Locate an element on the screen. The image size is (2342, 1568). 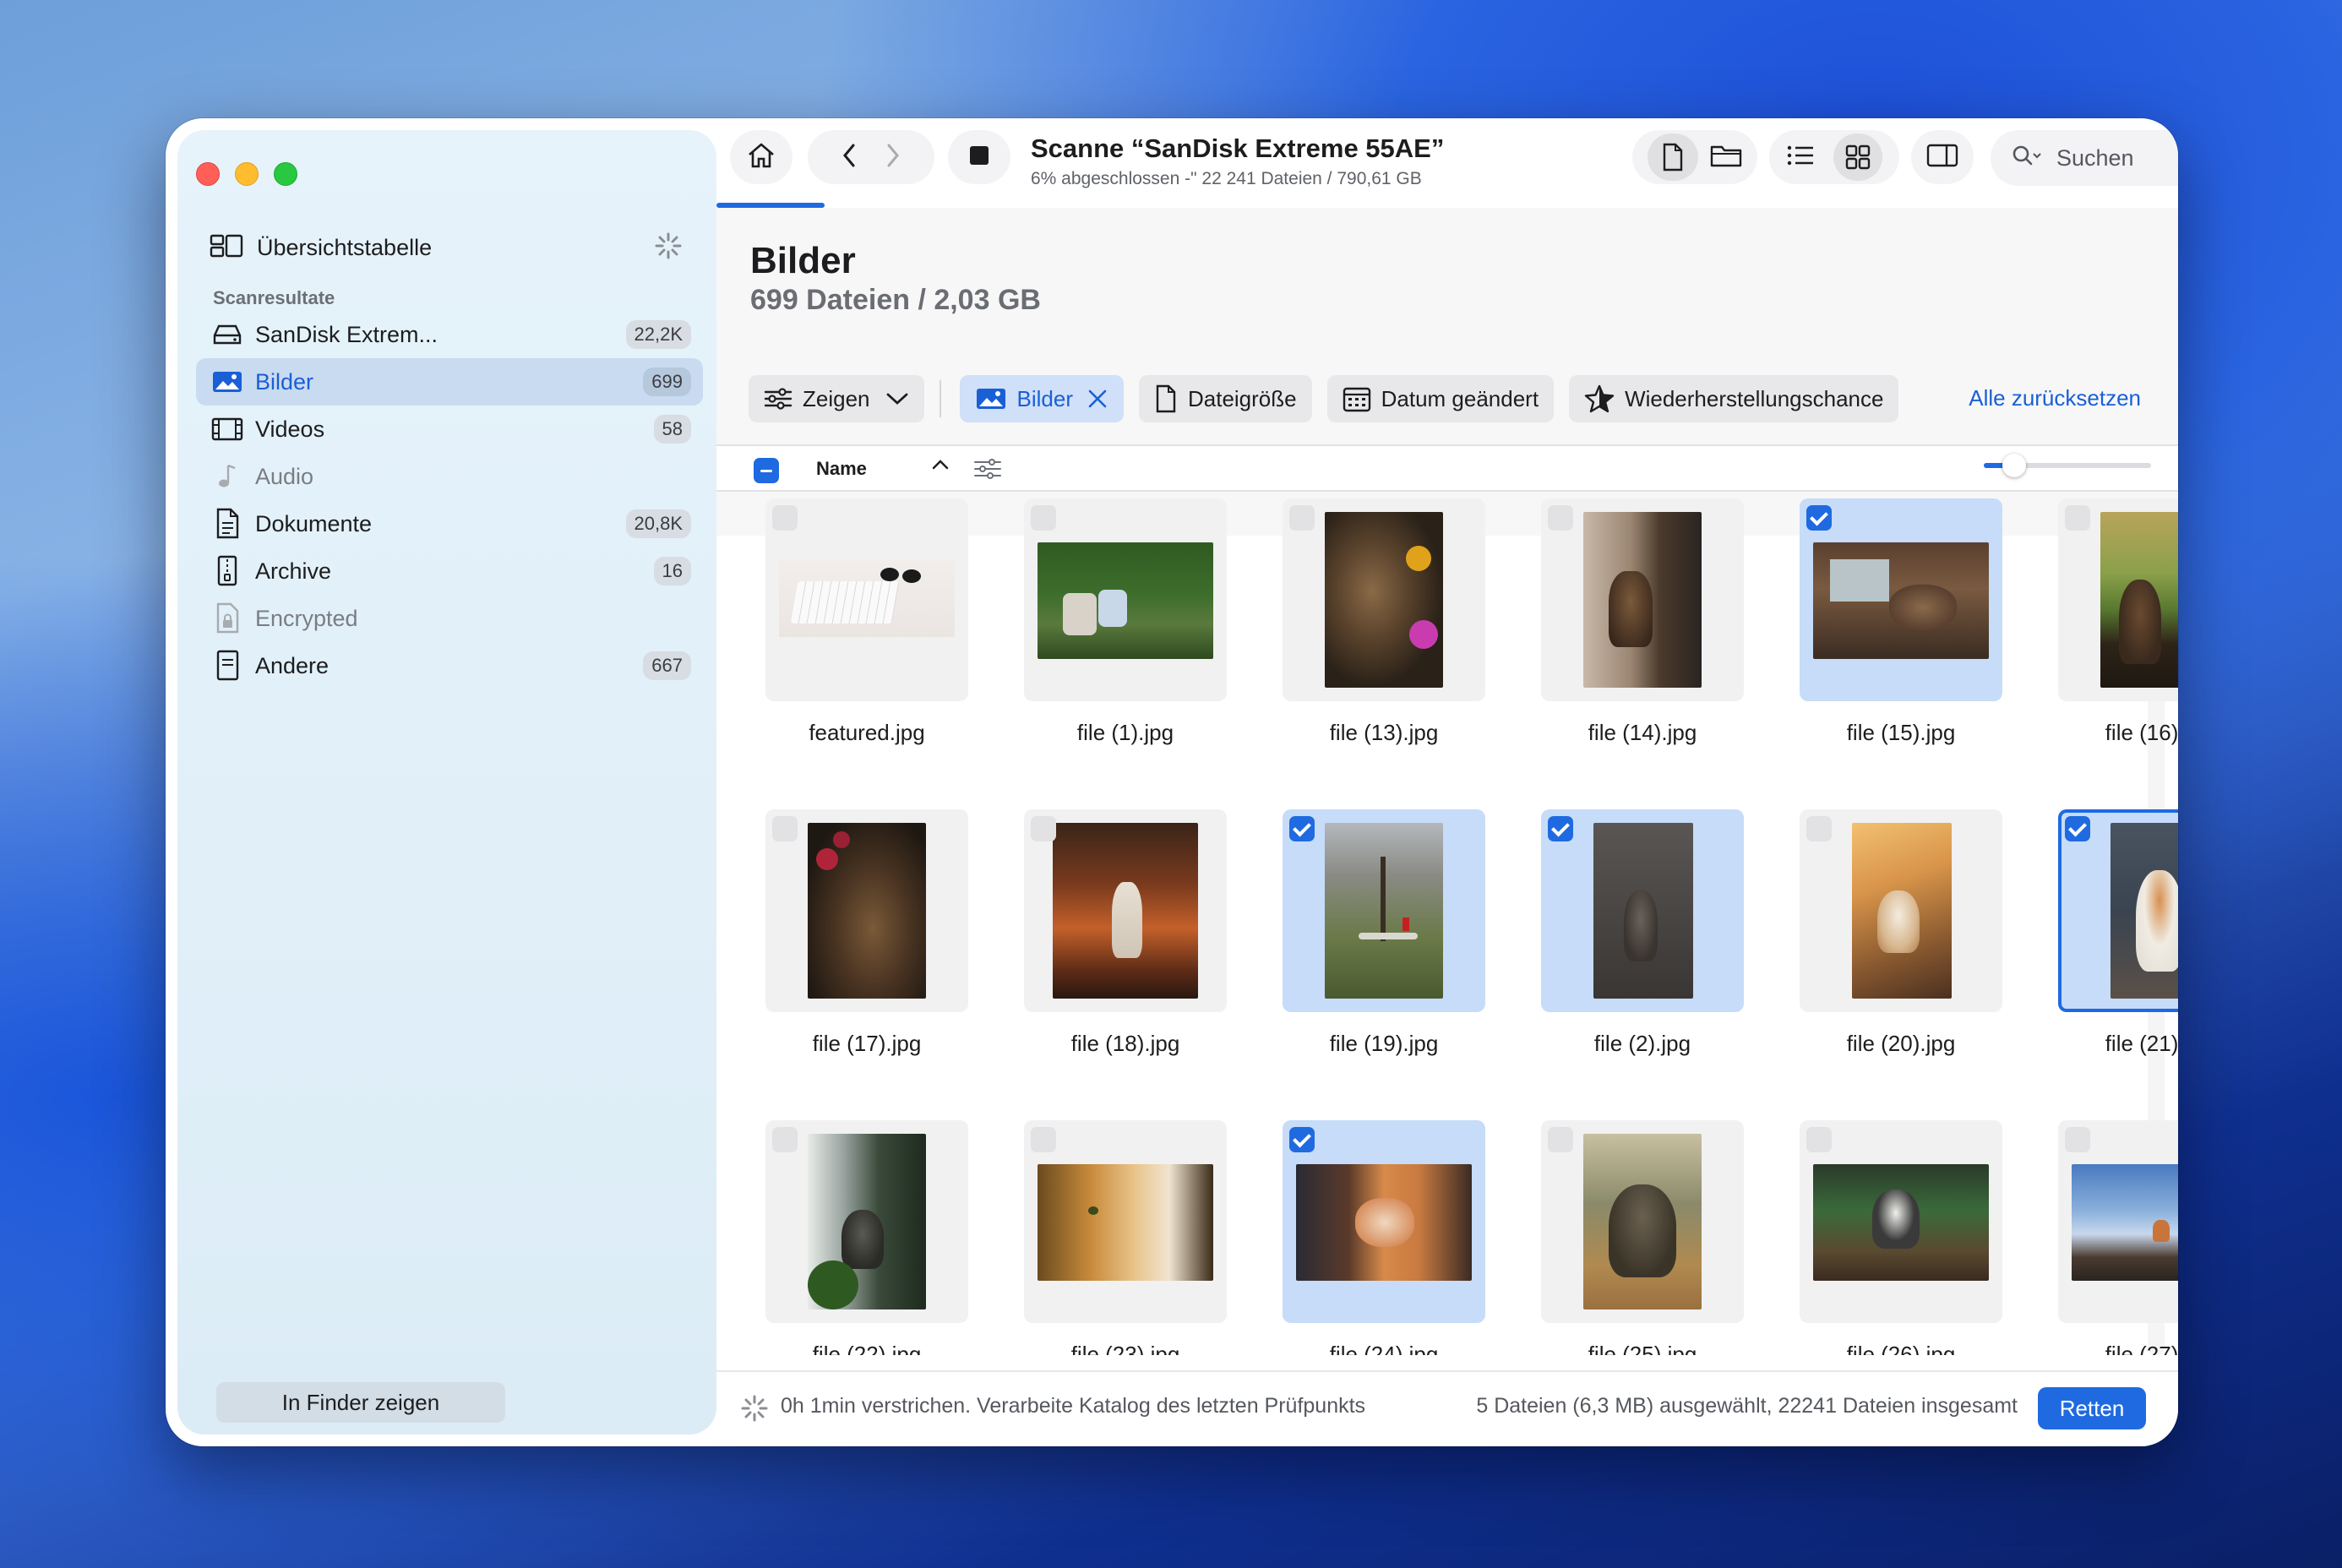
file-tile: file (16).jpg is located at coordinates (2118, 642).